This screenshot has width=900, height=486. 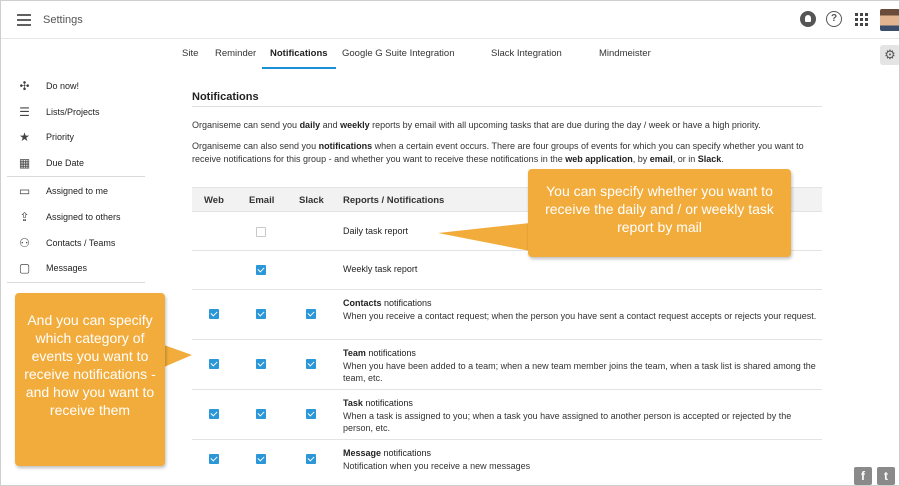 I want to click on tab-google-gsuite: Google G Suite Integration, so click(x=398, y=54).